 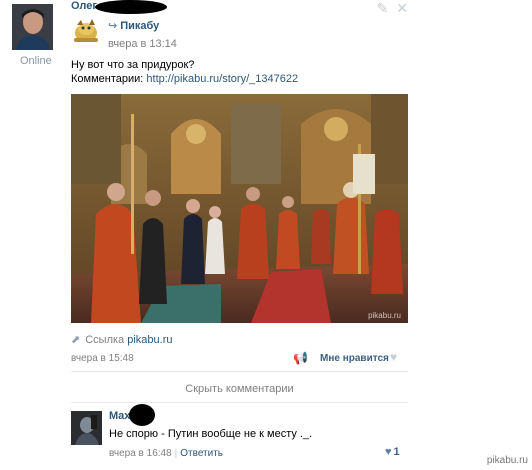 What do you see at coordinates (149, 340) in the screenshot?
I see `link-domain: pikabu.ru` at bounding box center [149, 340].